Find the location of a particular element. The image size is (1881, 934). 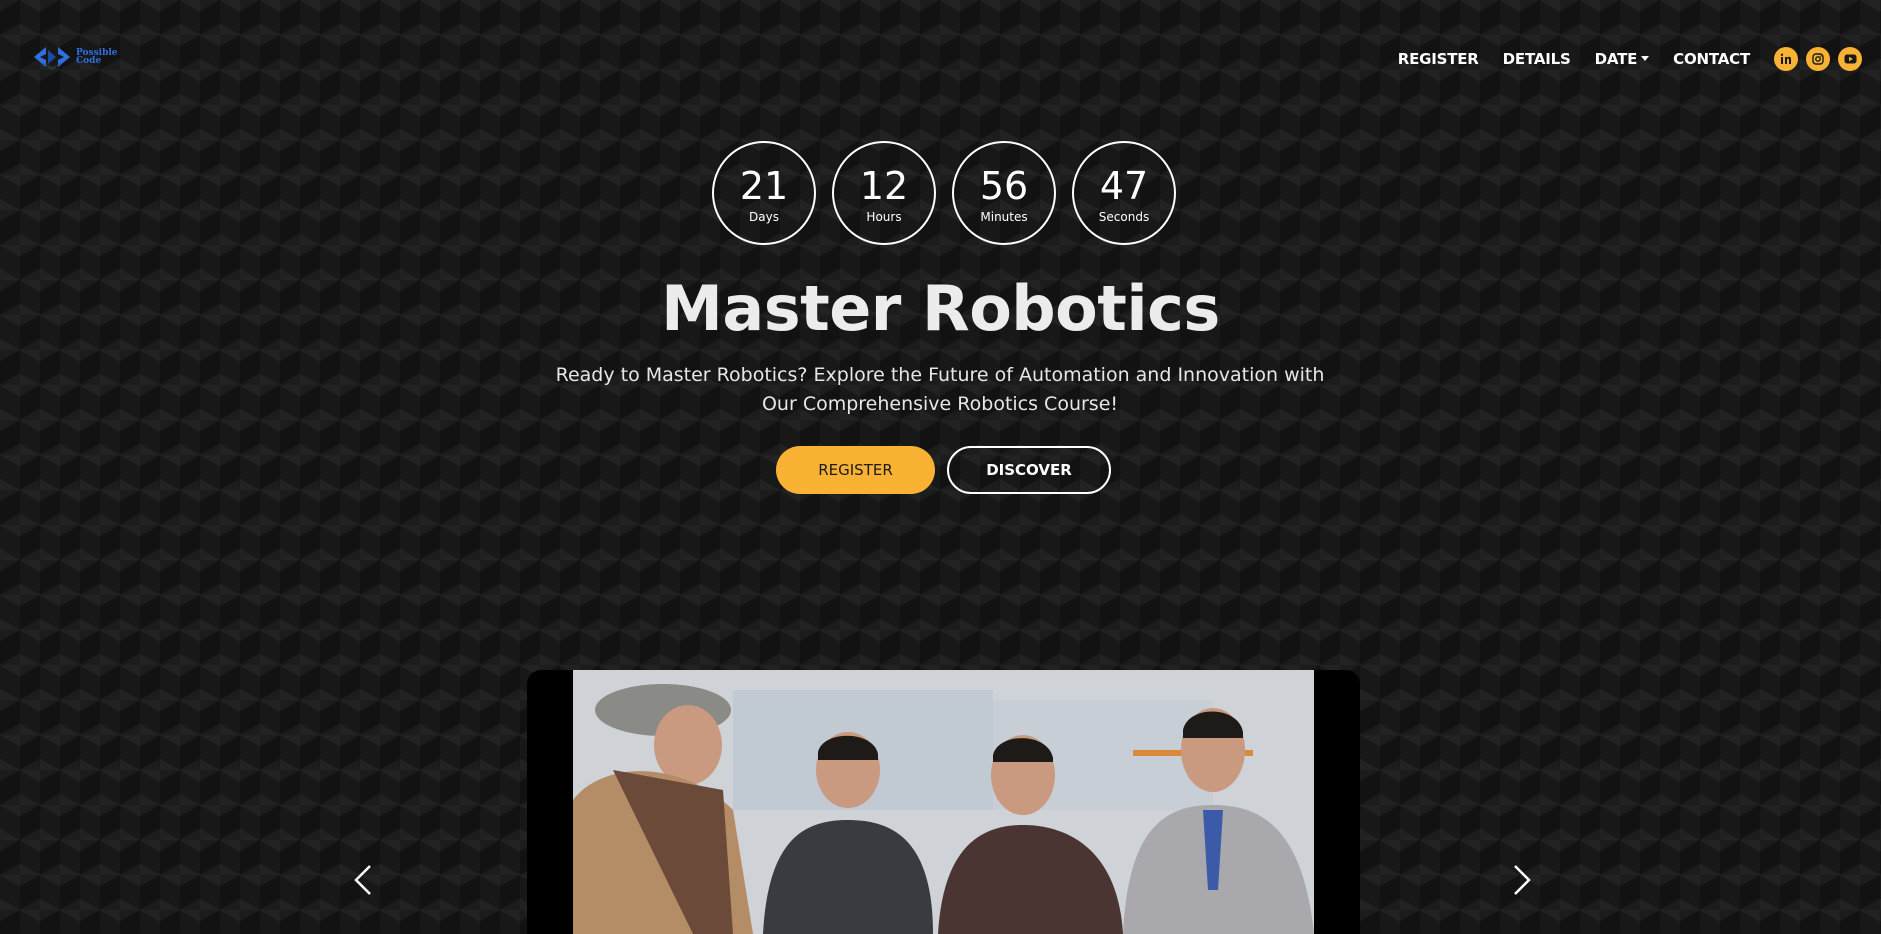

countdown-seconds: 47 Seconds is located at coordinates (1124, 193).